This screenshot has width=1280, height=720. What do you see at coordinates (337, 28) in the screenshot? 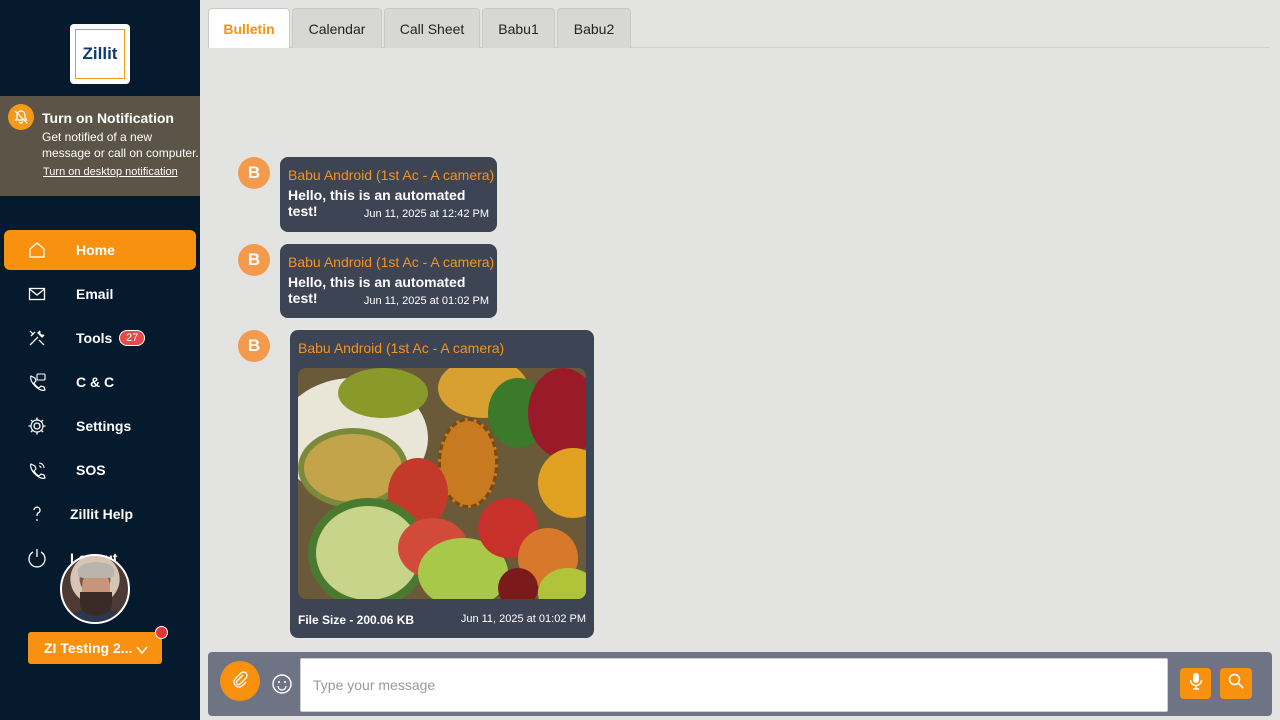
I see `tab-calendar: Calendar` at bounding box center [337, 28].